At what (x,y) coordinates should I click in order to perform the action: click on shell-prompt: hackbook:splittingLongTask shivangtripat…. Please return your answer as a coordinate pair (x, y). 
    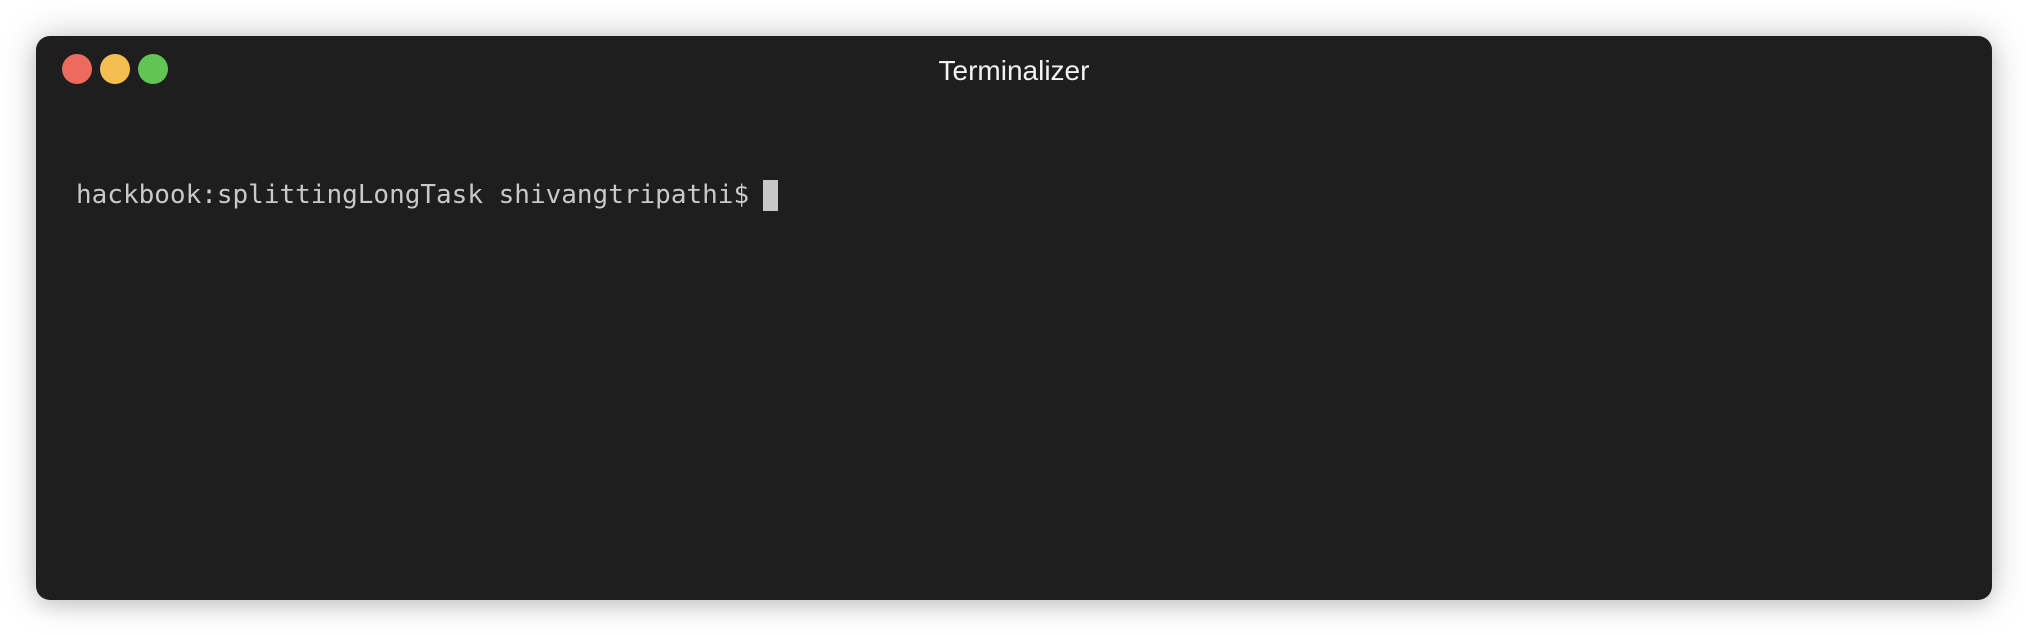
    Looking at the image, I should click on (413, 195).